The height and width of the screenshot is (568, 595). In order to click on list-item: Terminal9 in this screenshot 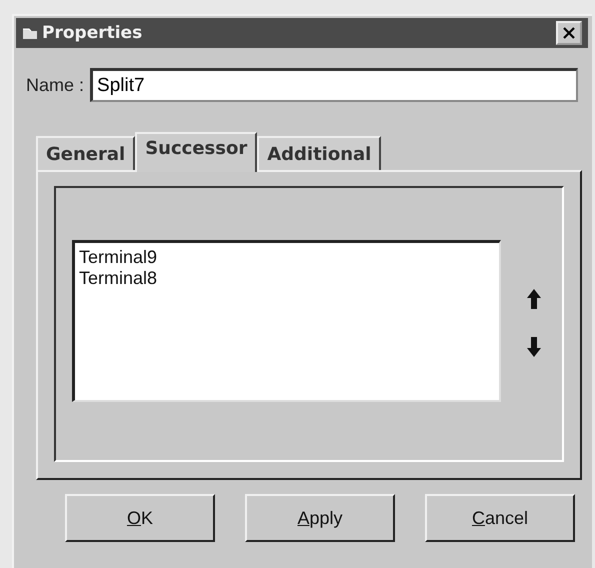, I will do `click(118, 257)`.